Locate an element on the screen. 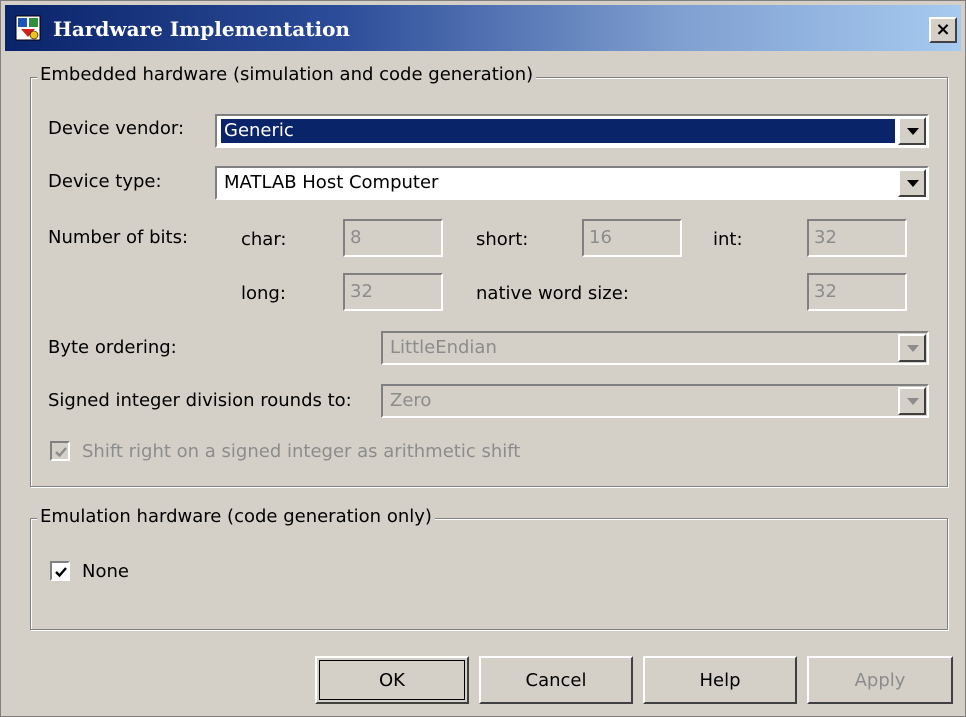 Image resolution: width=966 pixels, height=717 pixels. emulation-none-checkbox is located at coordinates (60, 571).